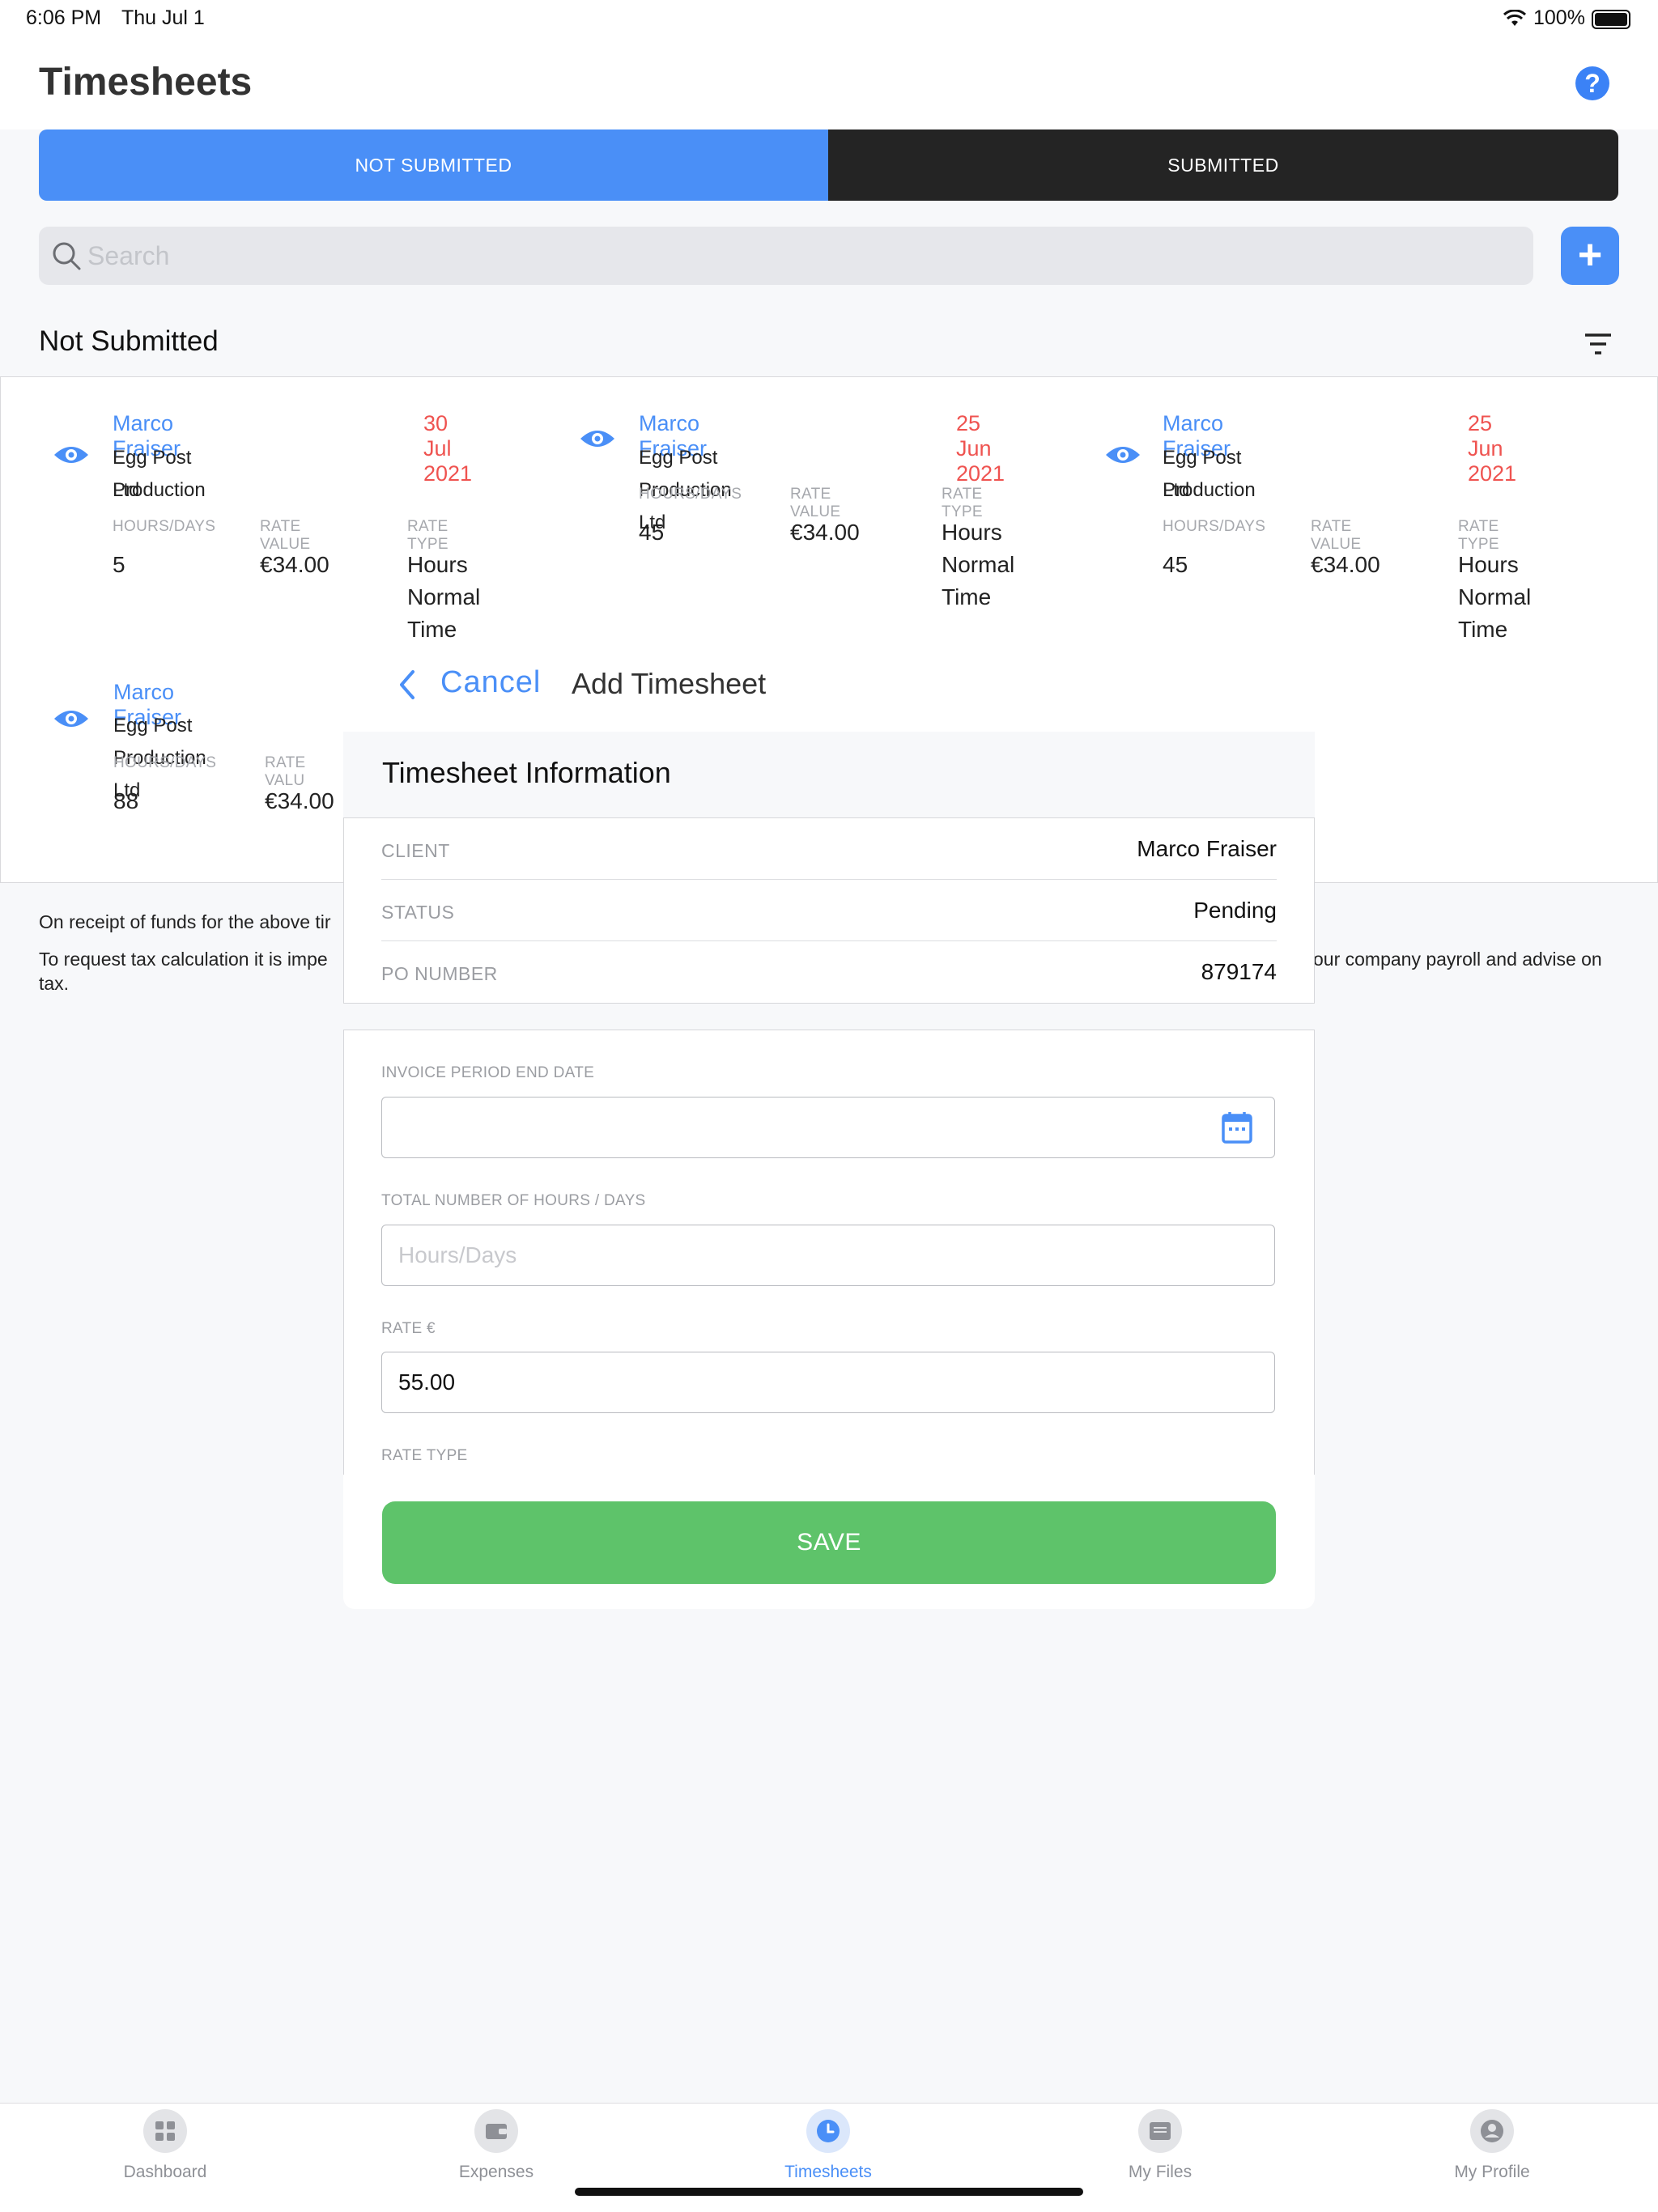  What do you see at coordinates (1492, 2131) in the screenshot?
I see `profile-icon` at bounding box center [1492, 2131].